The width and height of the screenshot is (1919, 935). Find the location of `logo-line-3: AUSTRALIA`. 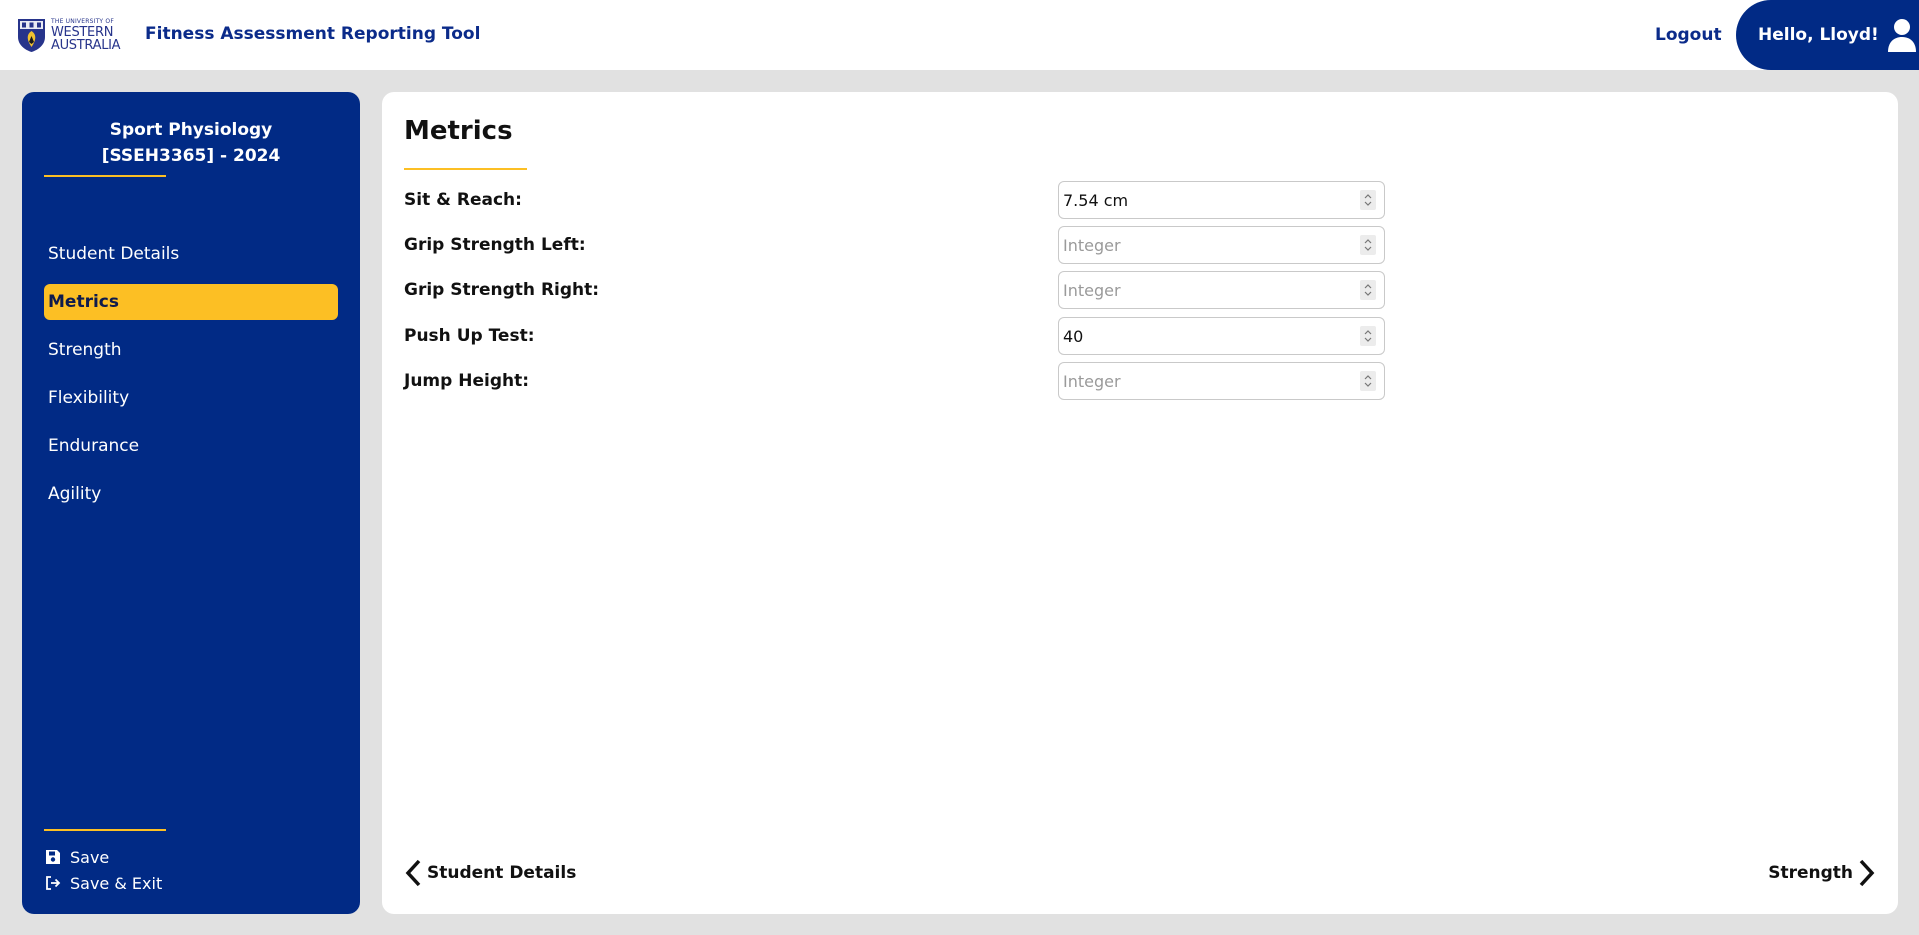

logo-line-3: AUSTRALIA is located at coordinates (86, 45).